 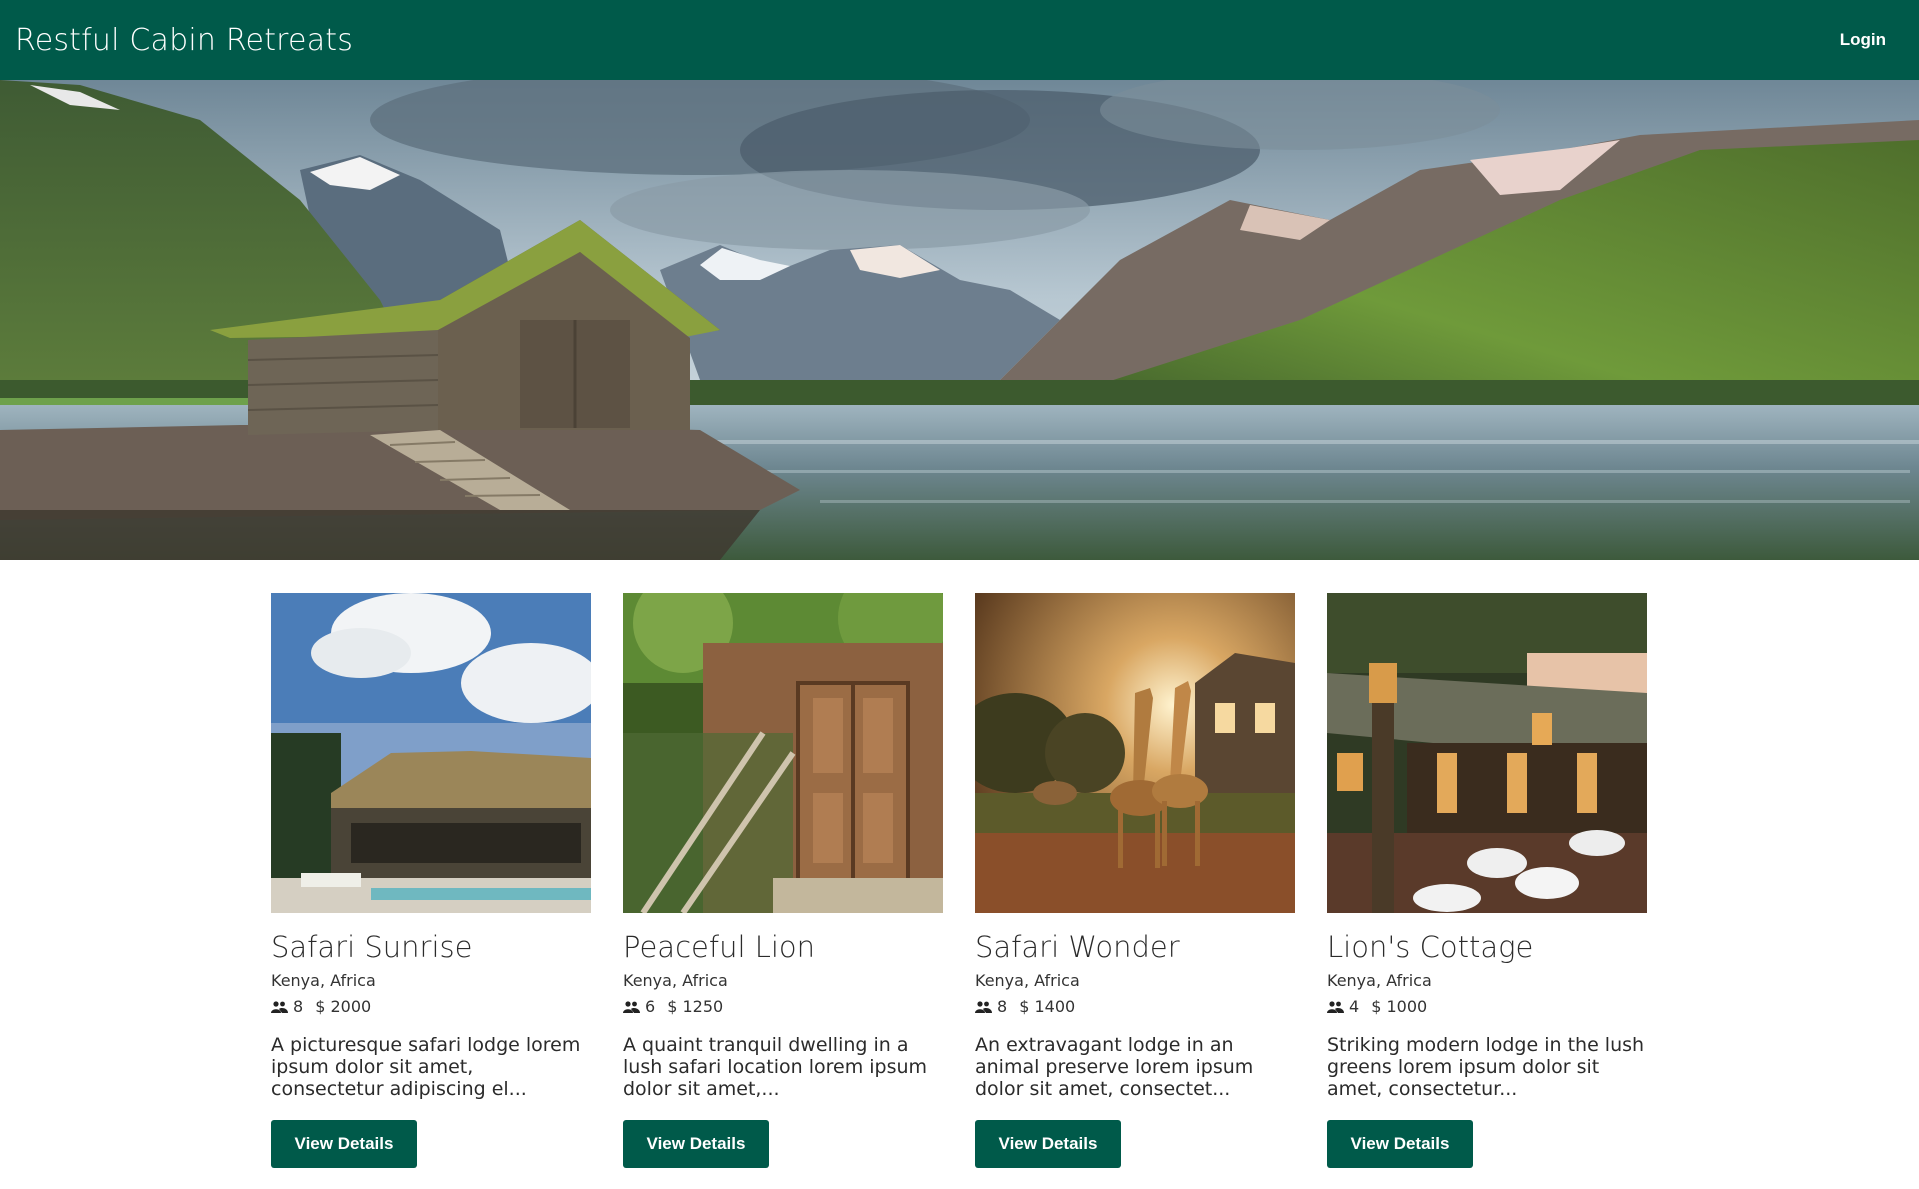 What do you see at coordinates (431, 947) in the screenshot?
I see `card-title: Safari Sunrise` at bounding box center [431, 947].